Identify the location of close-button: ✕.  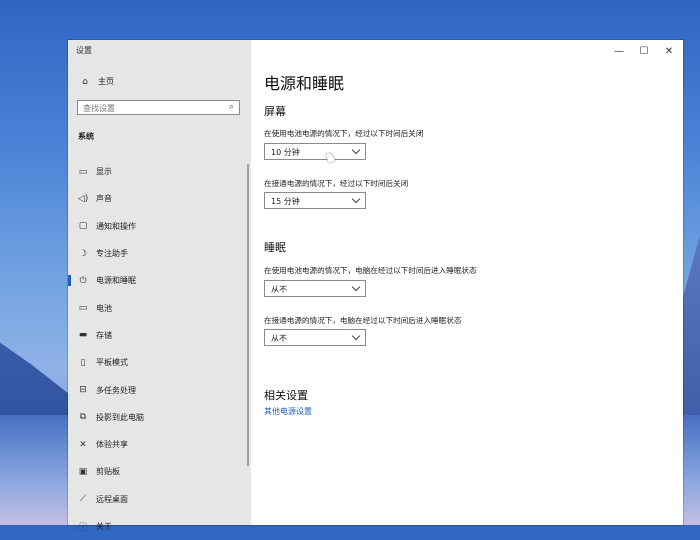
(669, 51).